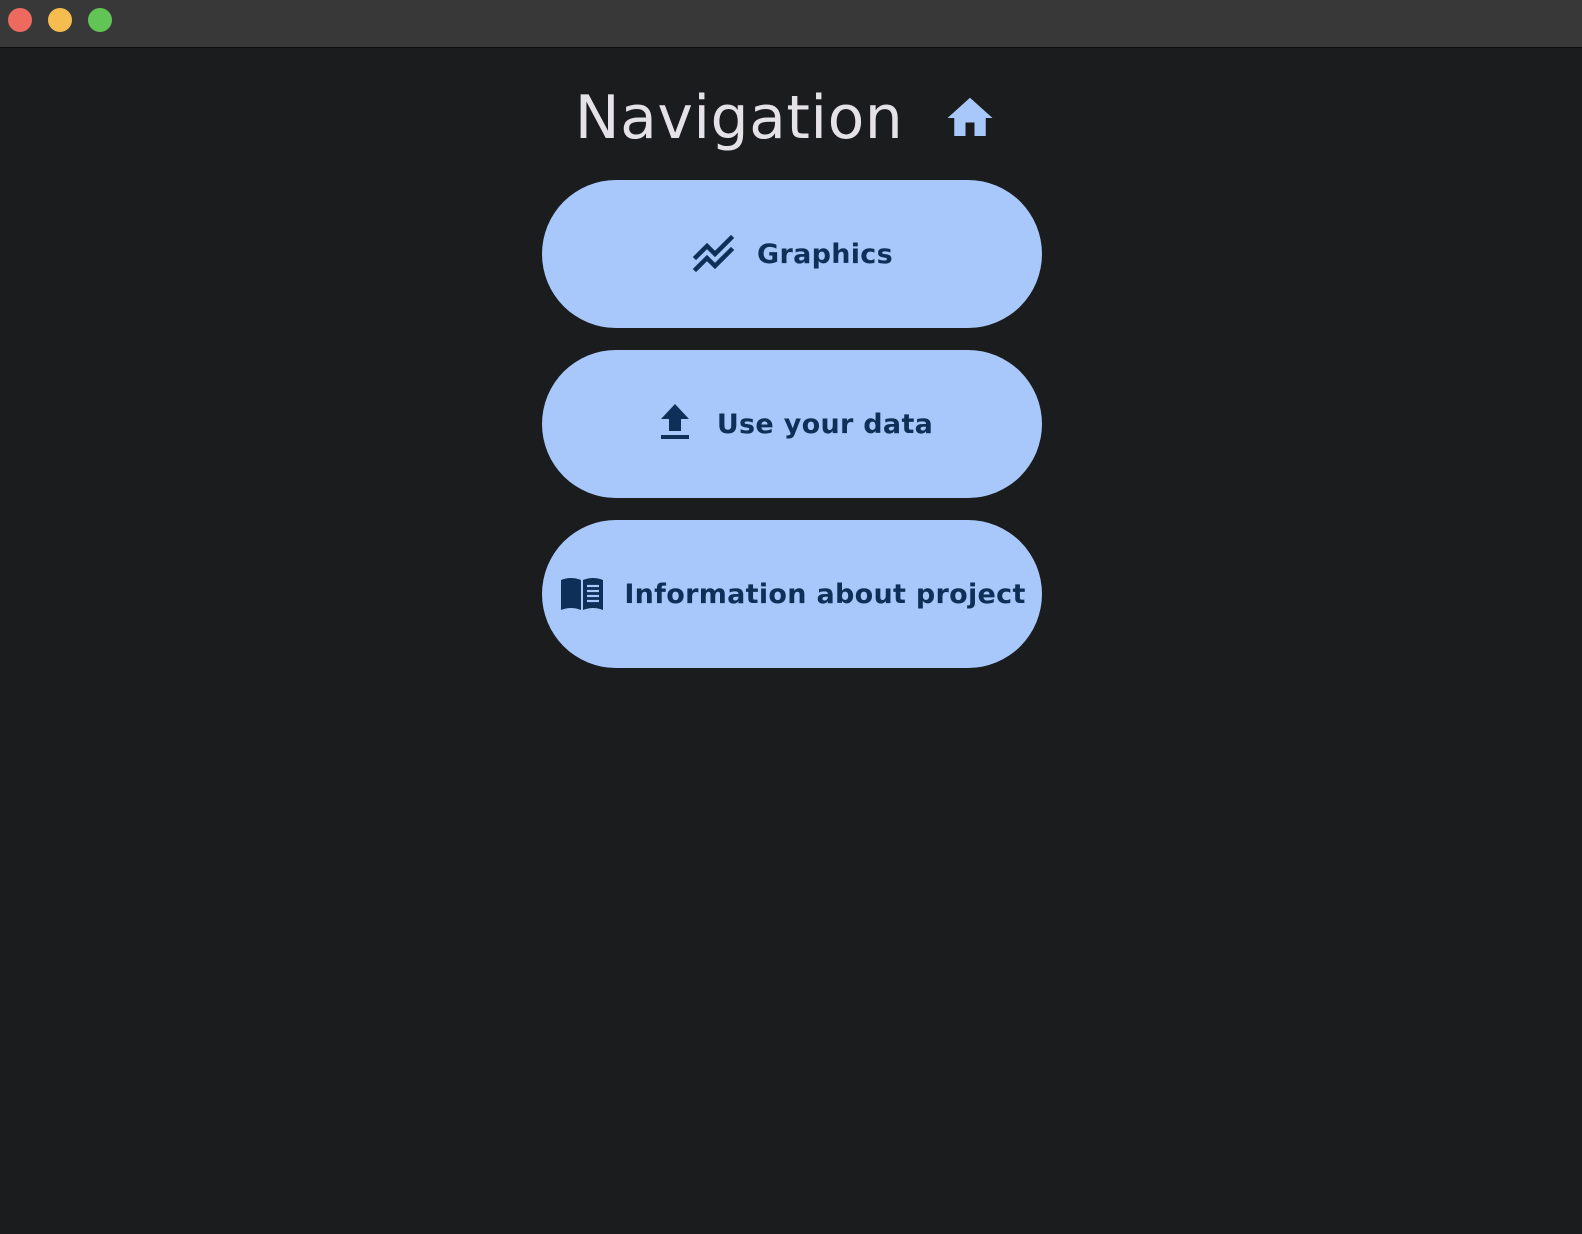 Image resolution: width=1582 pixels, height=1234 pixels. I want to click on graphics-button-label: Graphics, so click(825, 254).